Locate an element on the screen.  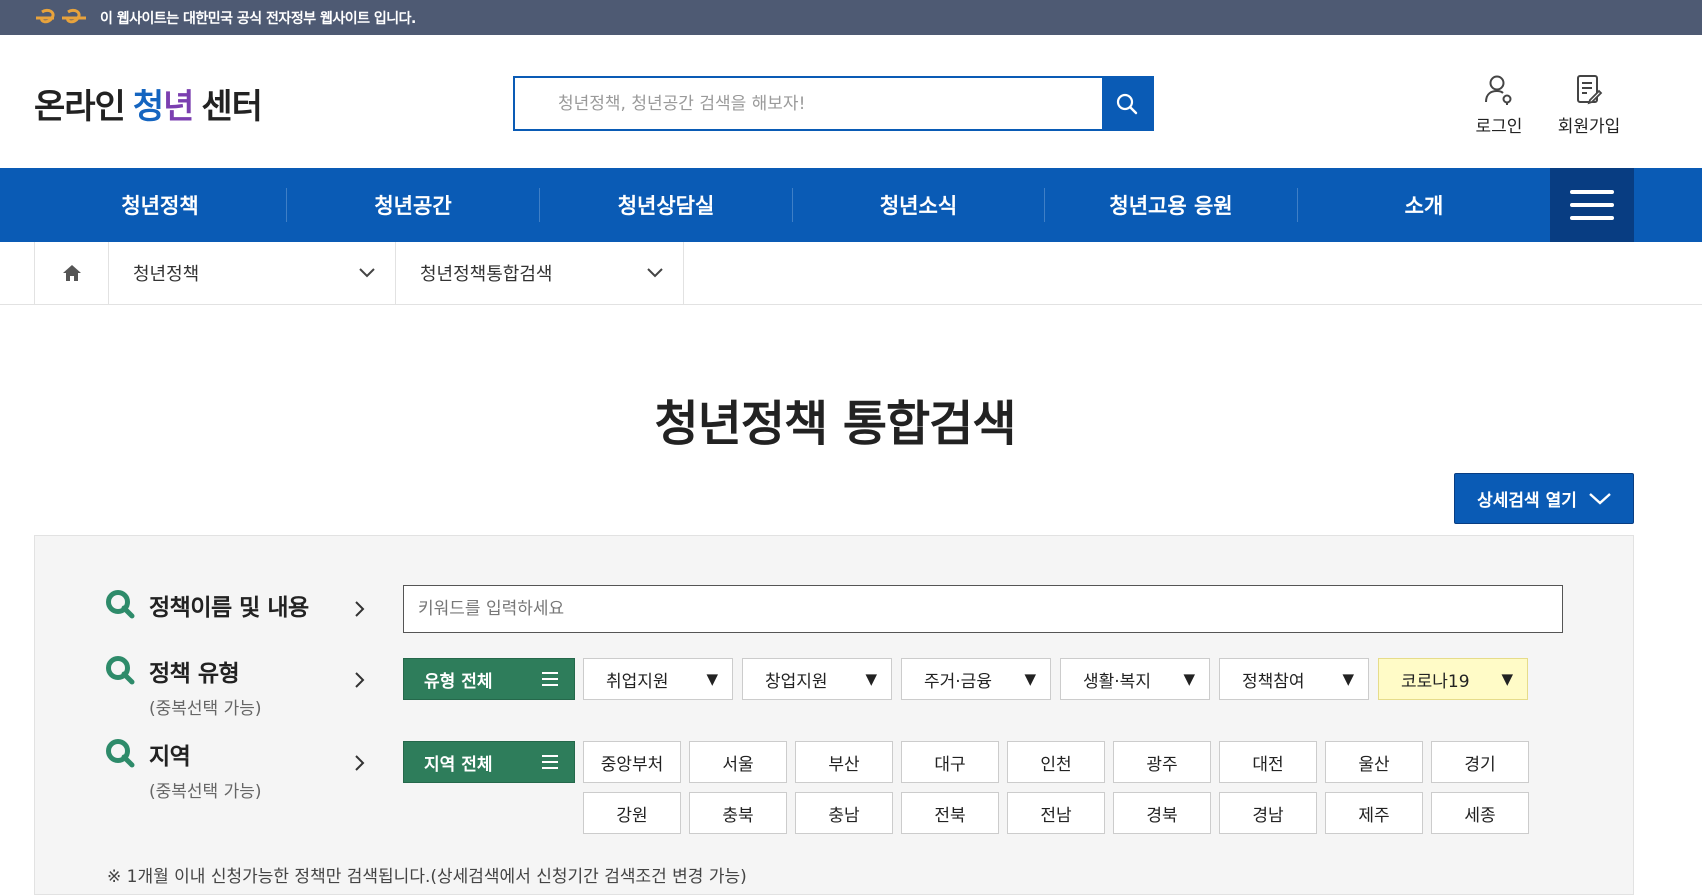
region-option: 경북 is located at coordinates (1162, 813).